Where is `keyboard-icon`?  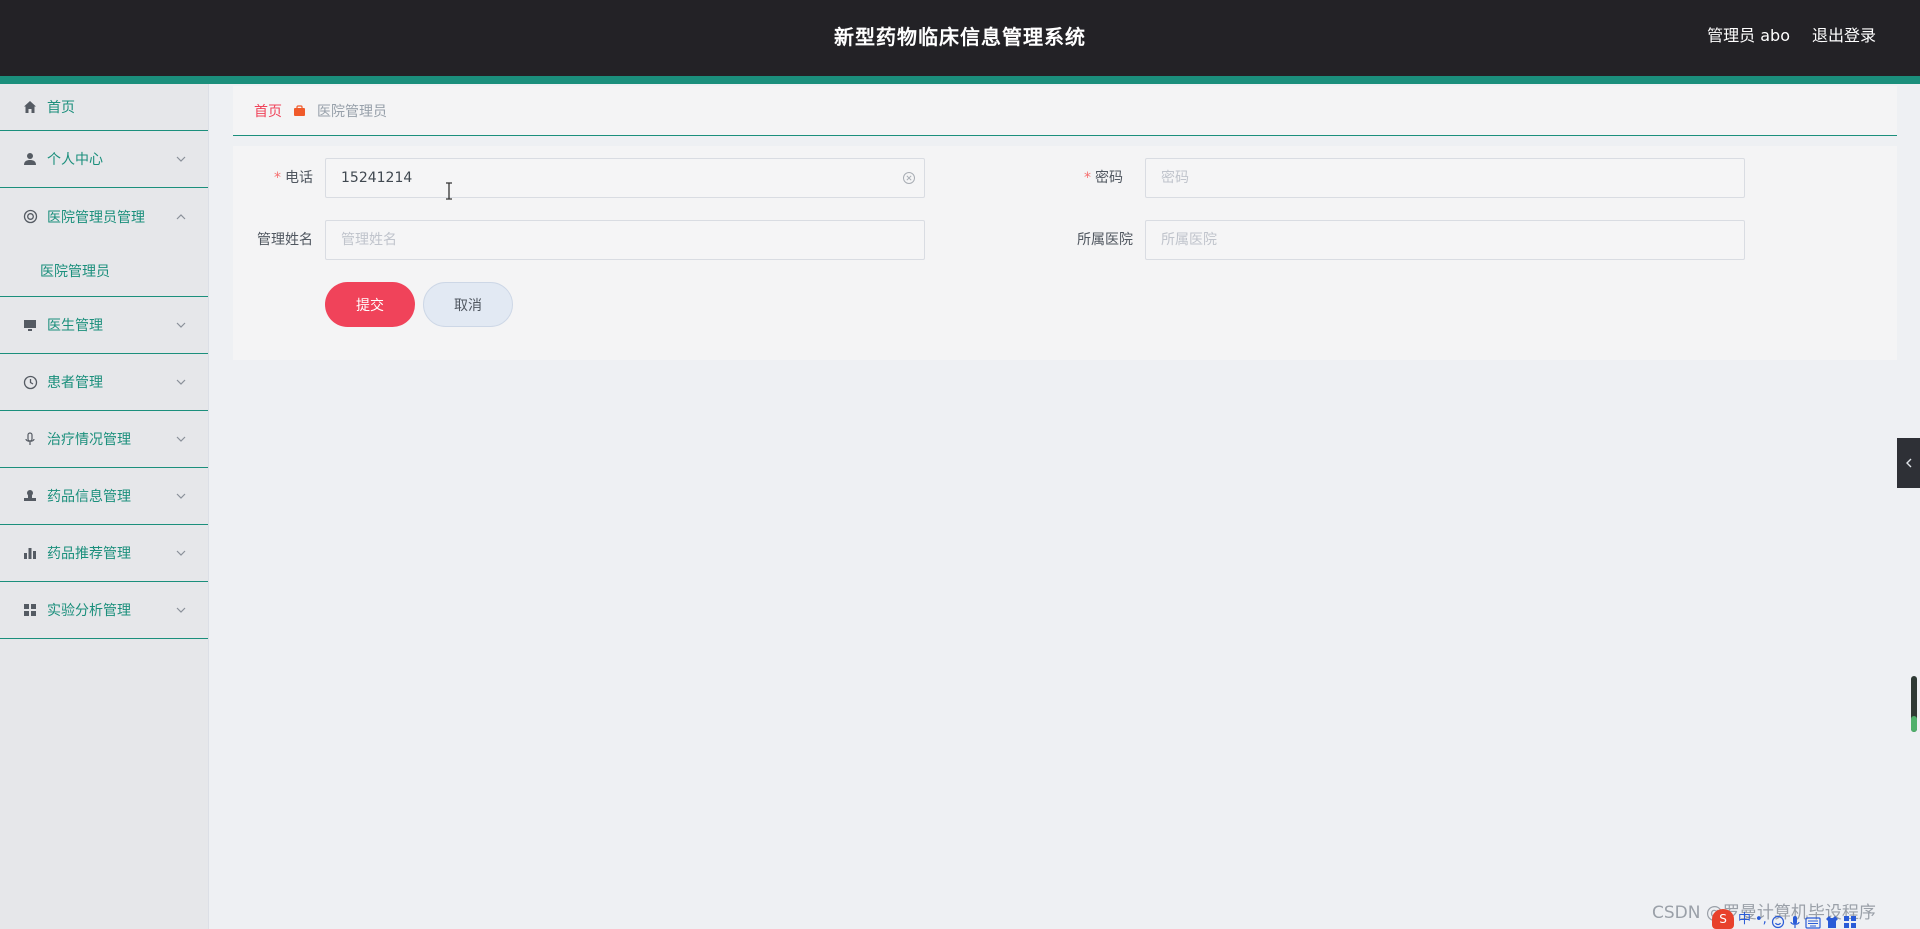
keyboard-icon is located at coordinates (1813, 923).